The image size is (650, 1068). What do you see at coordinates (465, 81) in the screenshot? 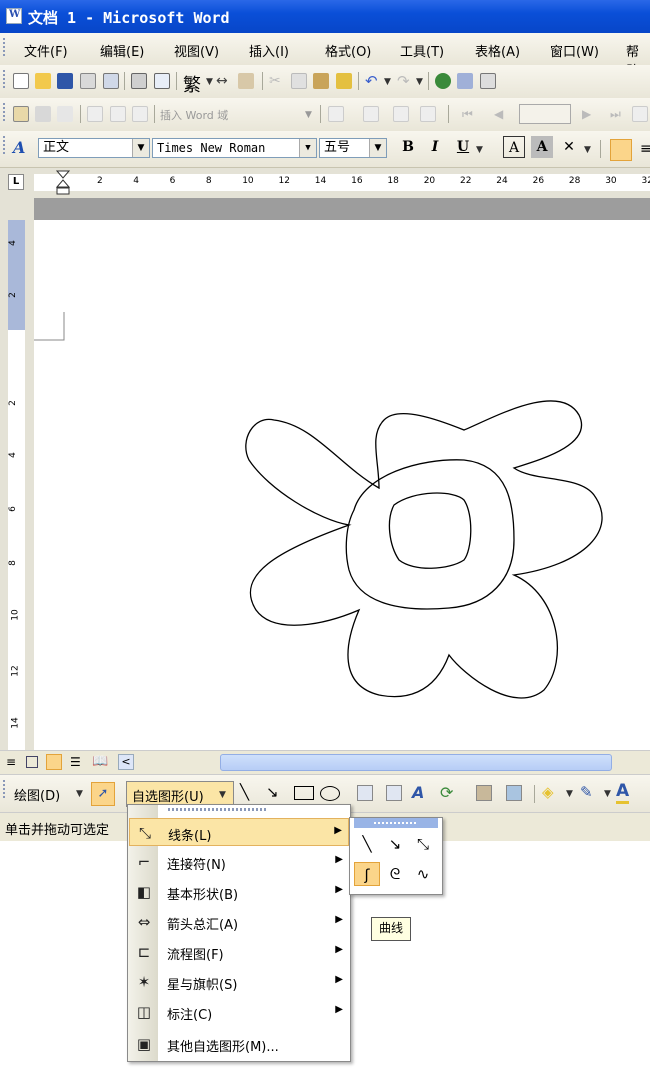
I see `tables-borders-icon` at bounding box center [465, 81].